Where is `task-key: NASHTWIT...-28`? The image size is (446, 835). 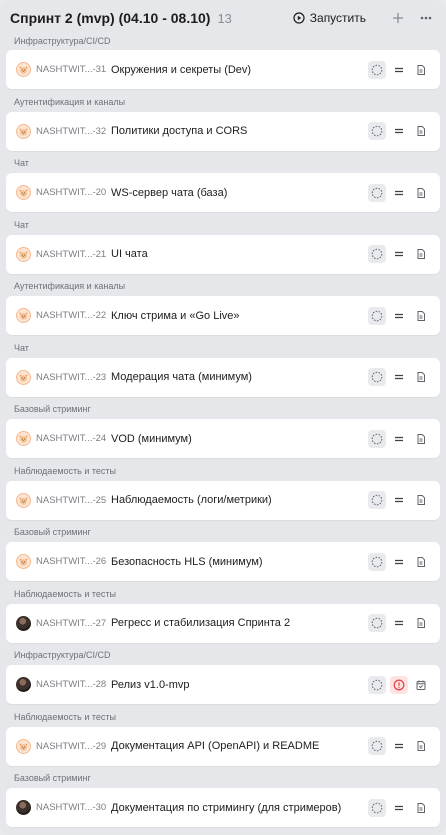
task-key: NASHTWIT...-28 is located at coordinates (73, 684).